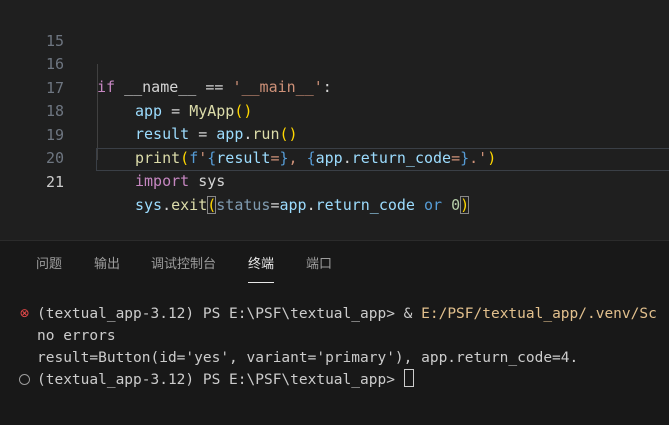  What do you see at coordinates (24, 379) in the screenshot?
I see `circle-outline-icon` at bounding box center [24, 379].